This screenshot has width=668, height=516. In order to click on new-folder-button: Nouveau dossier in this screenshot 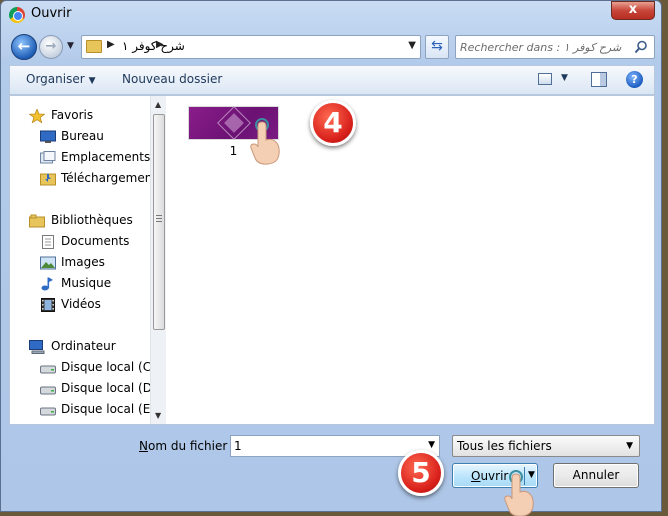, I will do `click(172, 79)`.